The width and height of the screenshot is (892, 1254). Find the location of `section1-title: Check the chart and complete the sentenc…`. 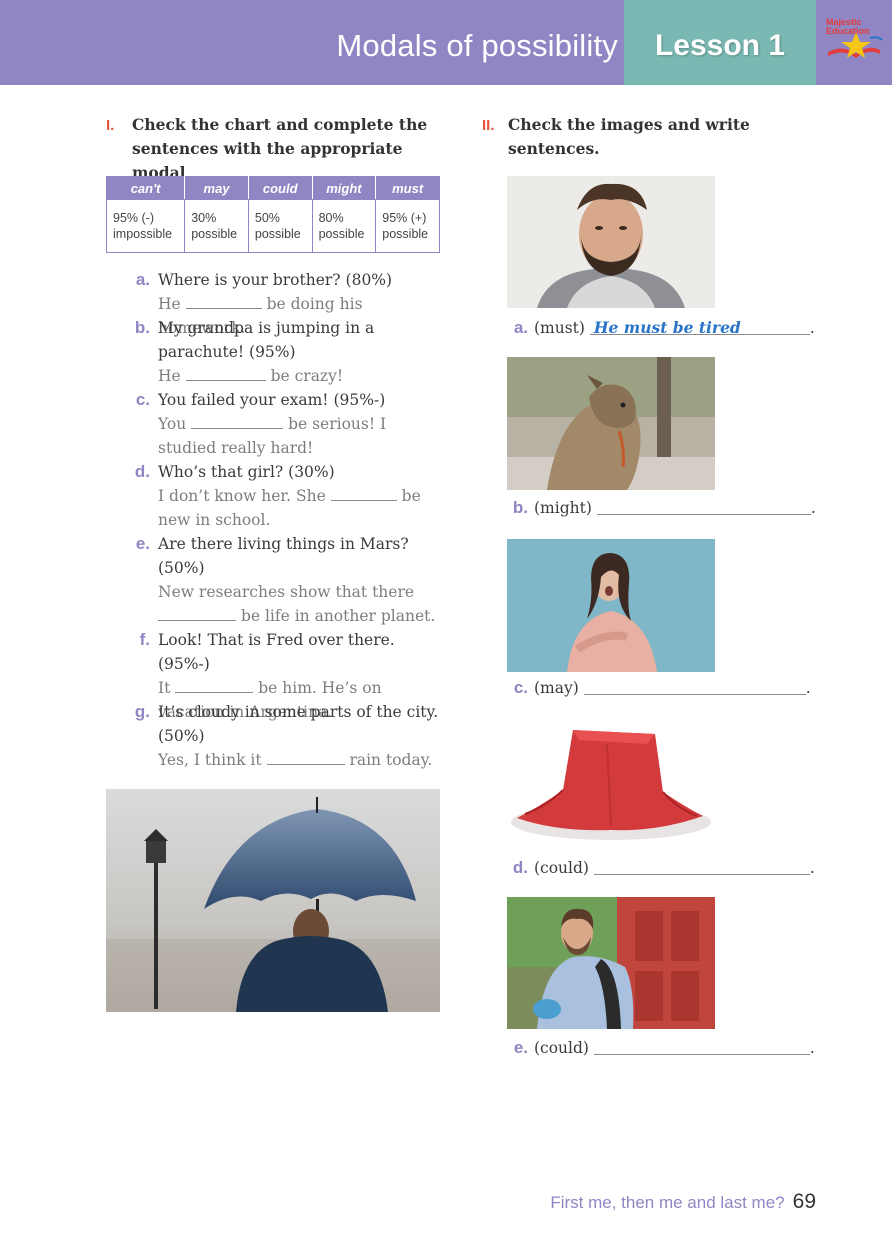

section1-title: Check the chart and complete the sentenc… is located at coordinates (280, 148).